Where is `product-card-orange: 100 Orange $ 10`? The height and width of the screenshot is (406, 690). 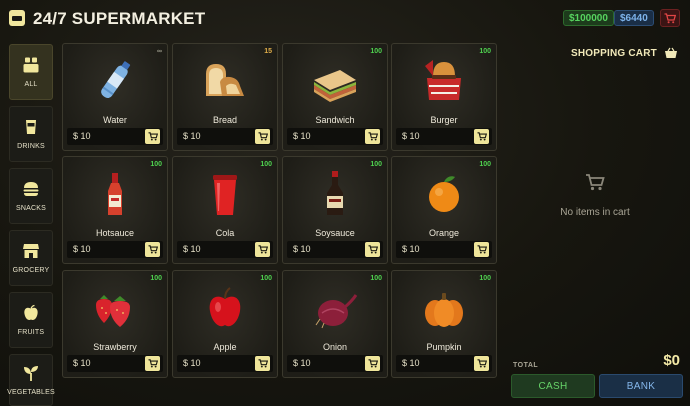 product-card-orange: 100 Orange $ 10 is located at coordinates (444, 210).